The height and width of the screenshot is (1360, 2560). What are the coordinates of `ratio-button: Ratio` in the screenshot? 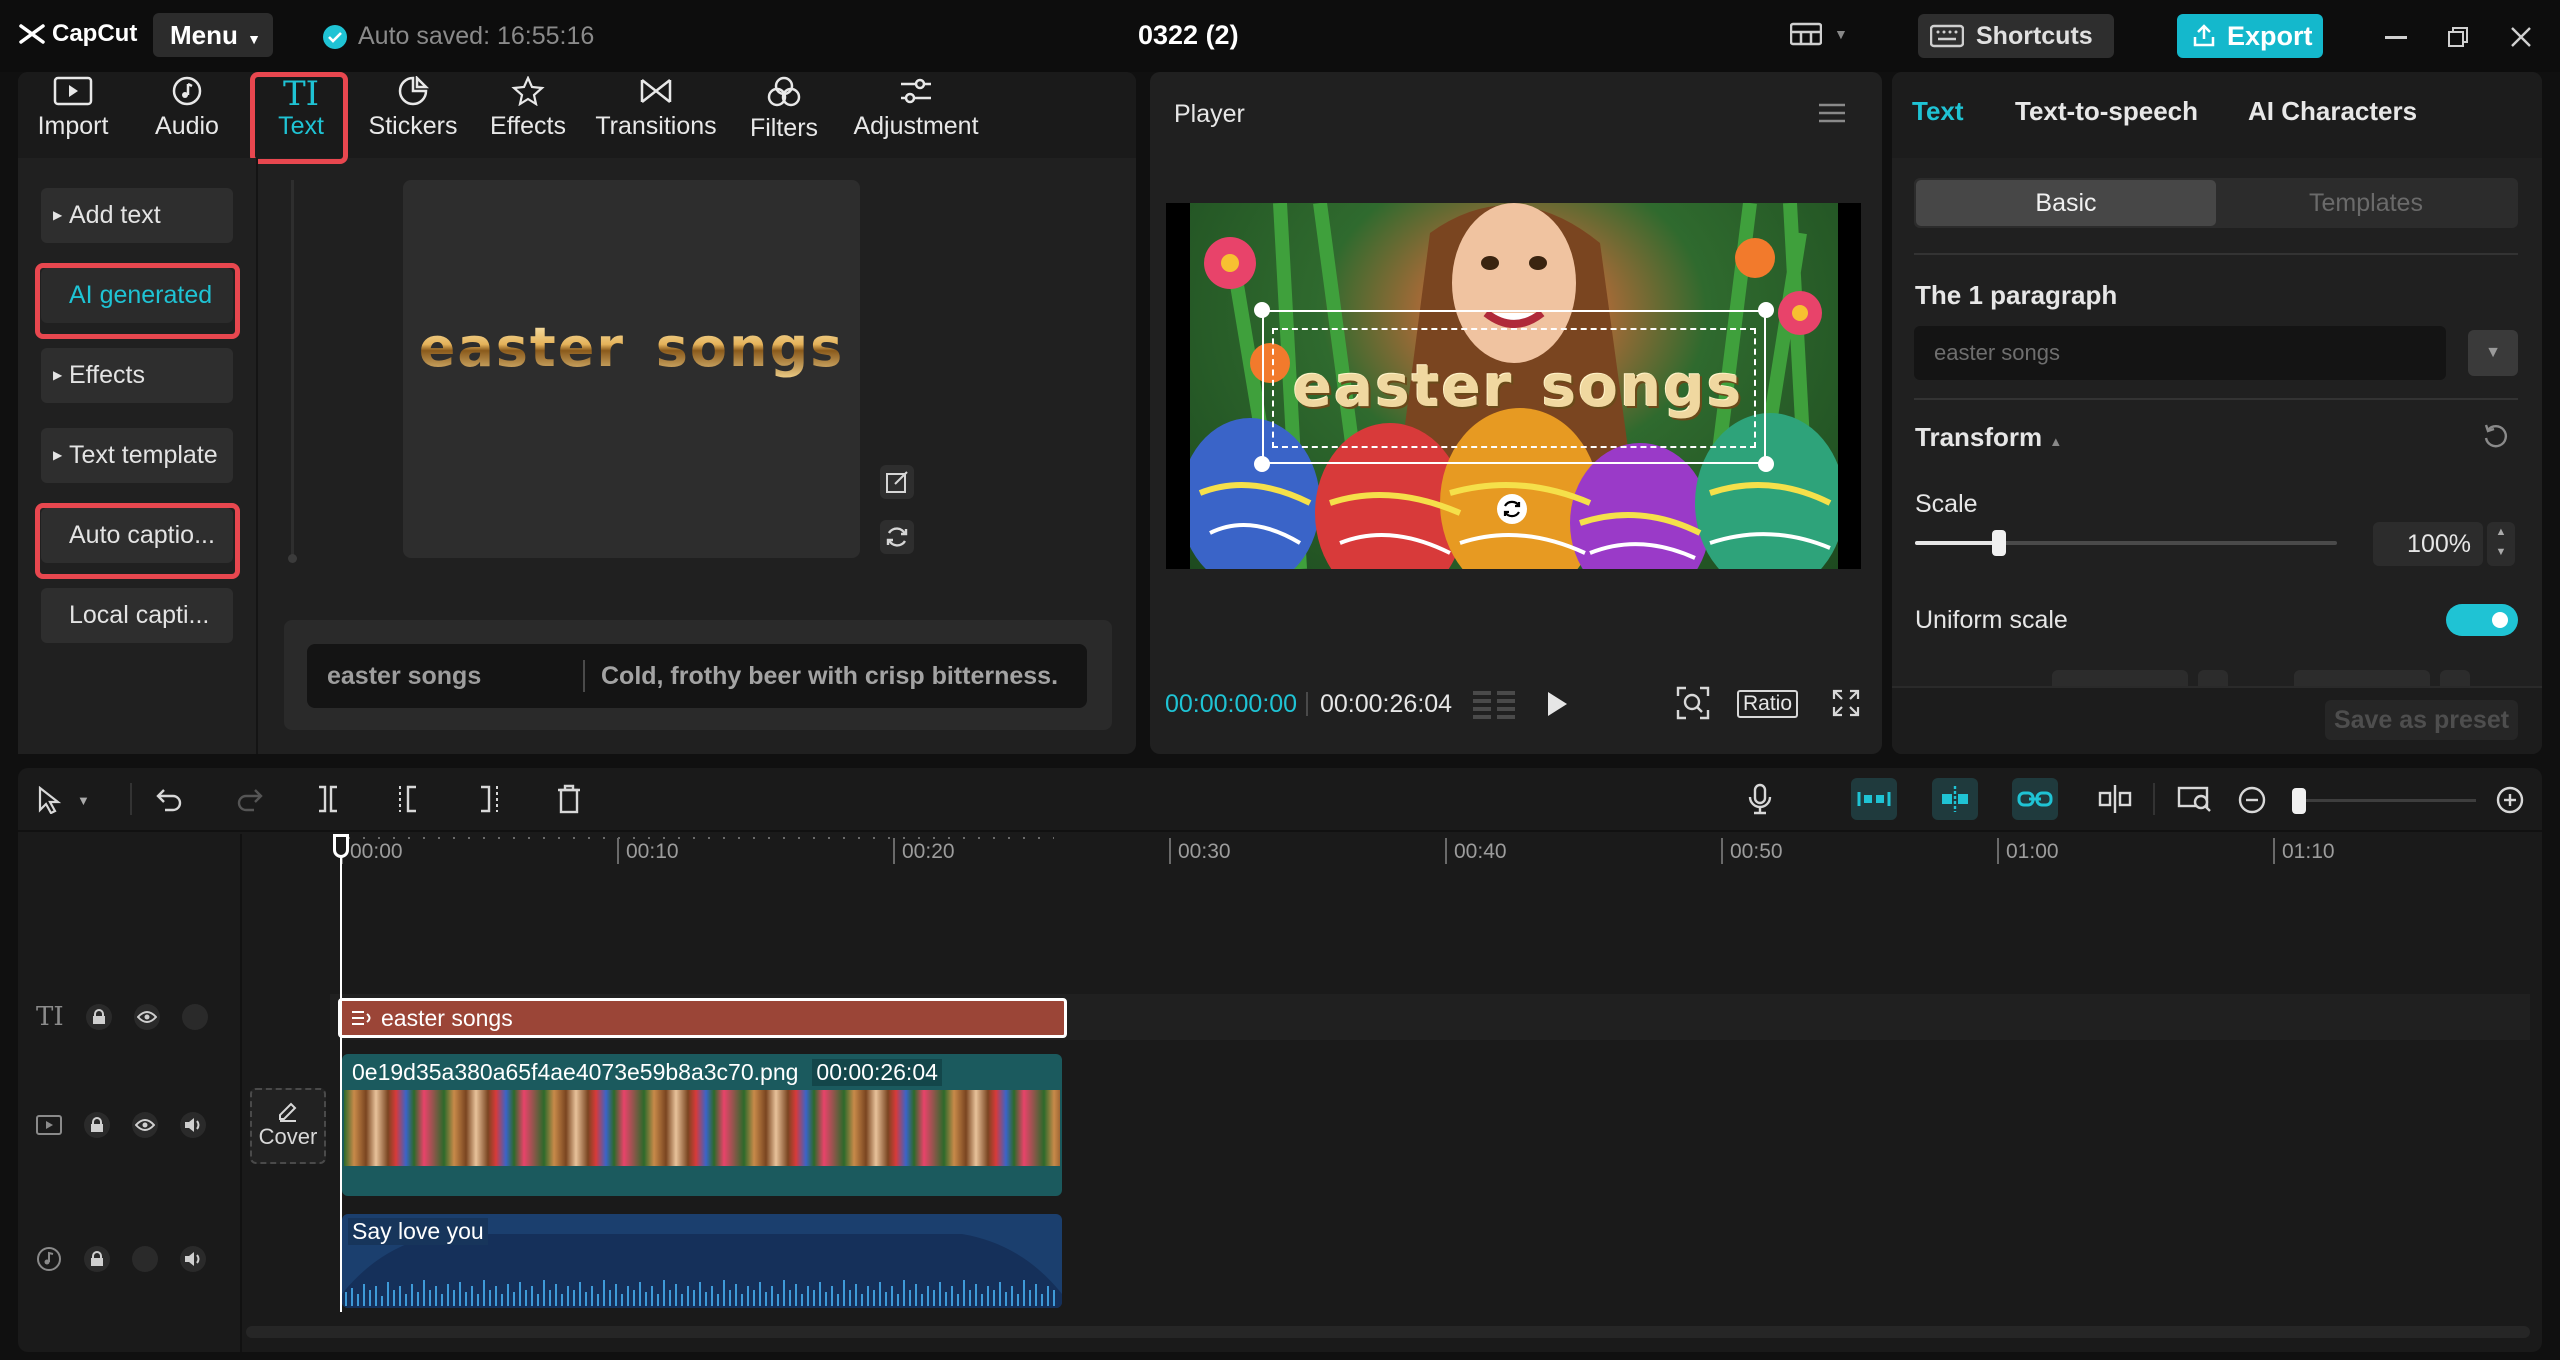 It's located at (1768, 704).